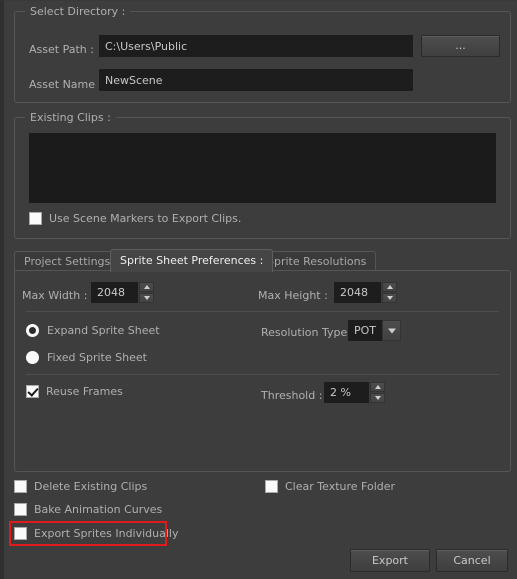  I want to click on max-height-increment-button, so click(389, 287).